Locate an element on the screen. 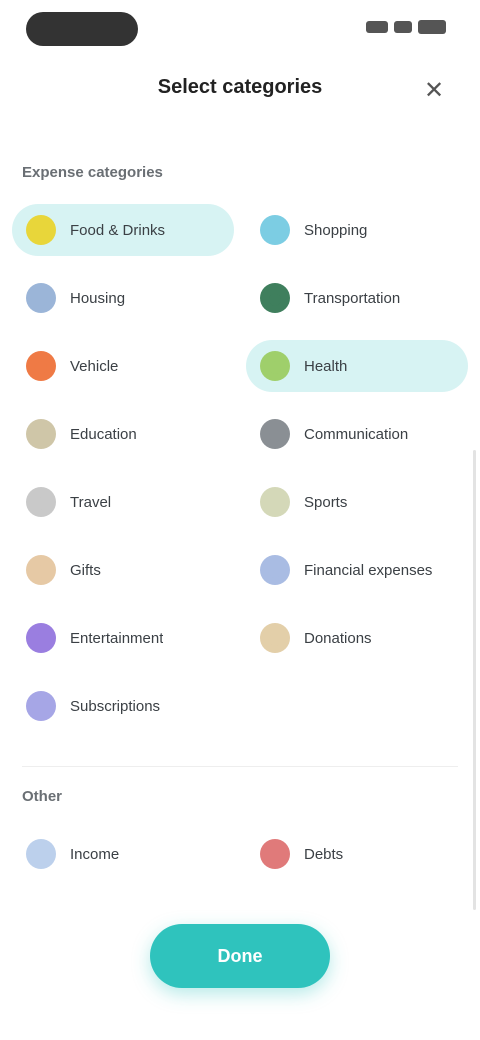 The height and width of the screenshot is (1040, 480). page-title: Select categories is located at coordinates (240, 87).